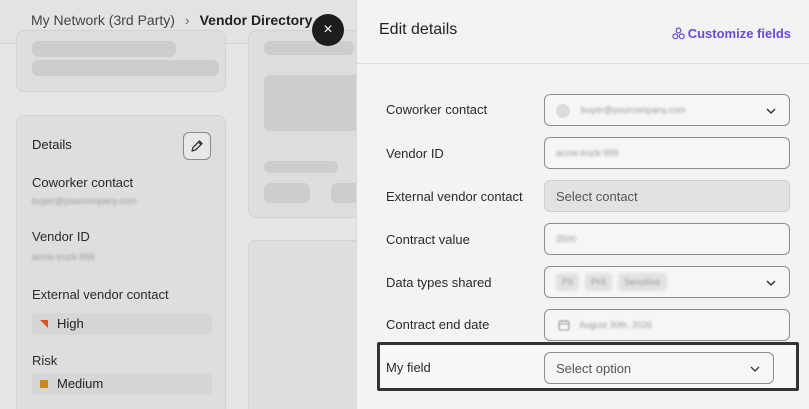 The image size is (809, 409). Describe the element at coordinates (438, 324) in the screenshot. I see `label-contract-end-date: Contract end date` at that location.